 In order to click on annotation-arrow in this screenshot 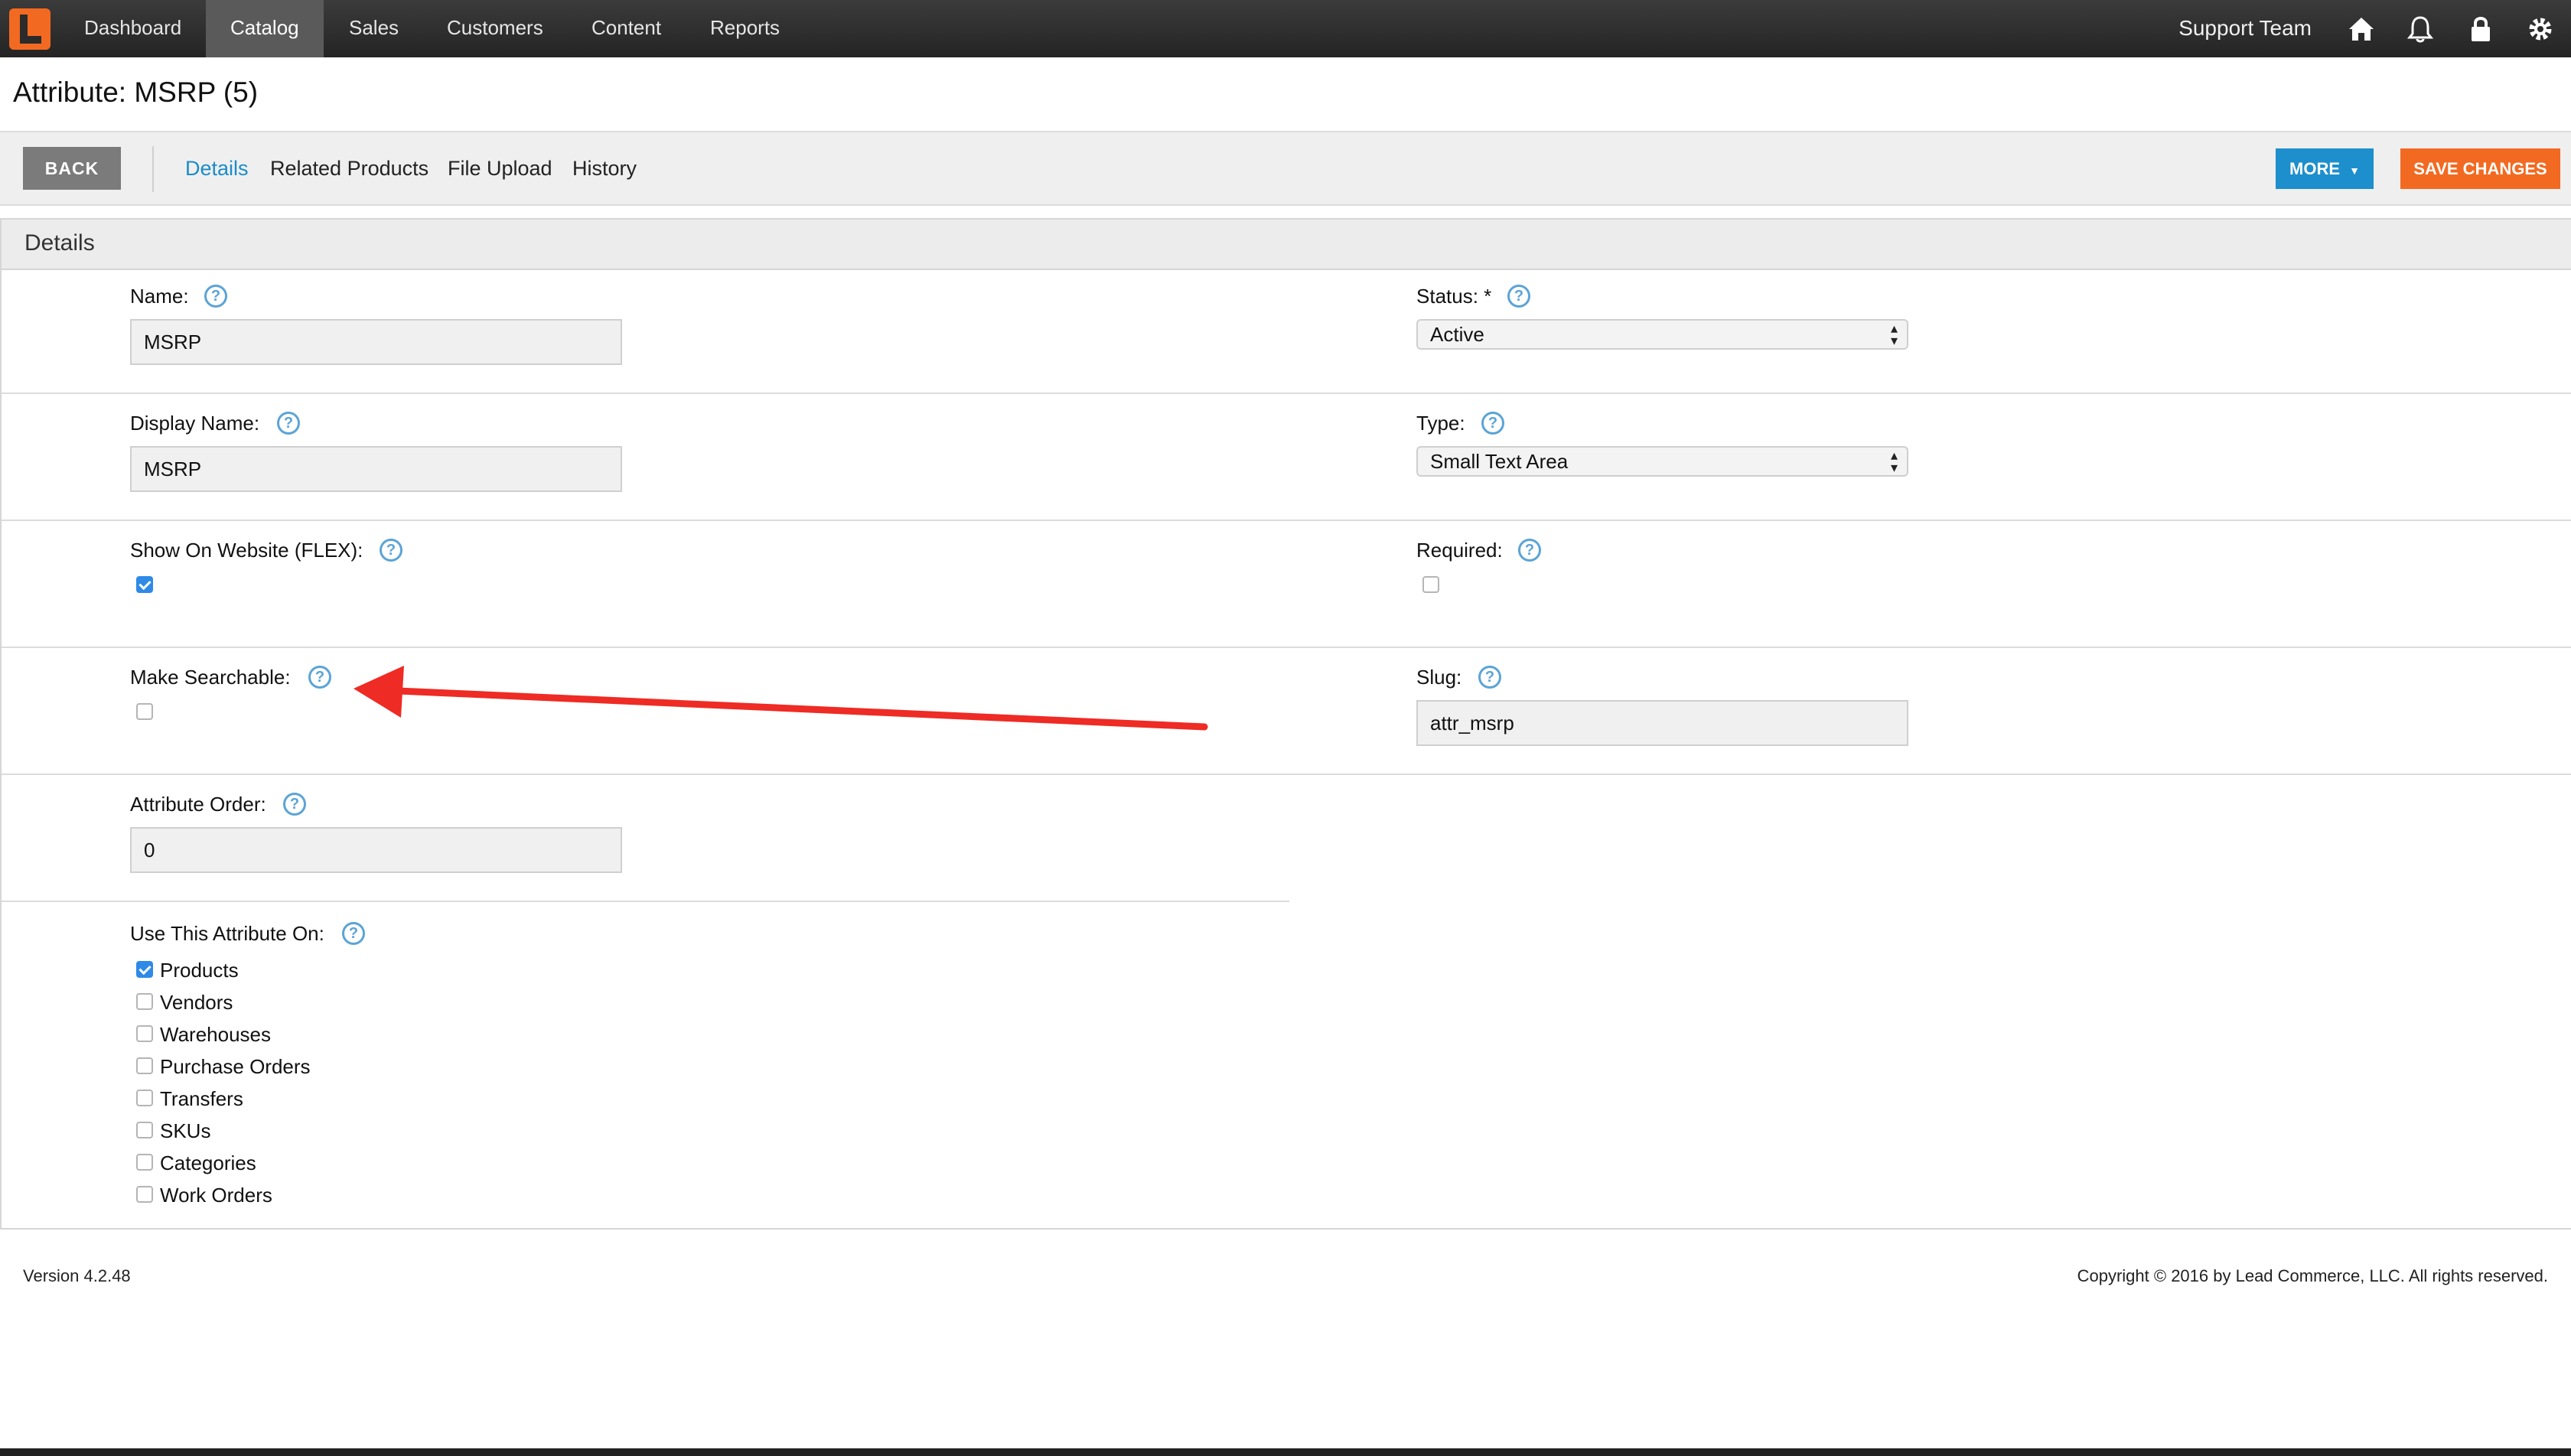, I will do `click(781, 698)`.